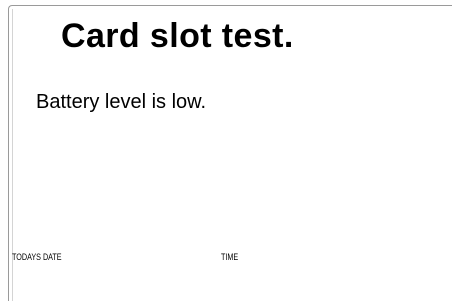 The height and width of the screenshot is (302, 452). I want to click on page-title: Card slot test., so click(177, 36).